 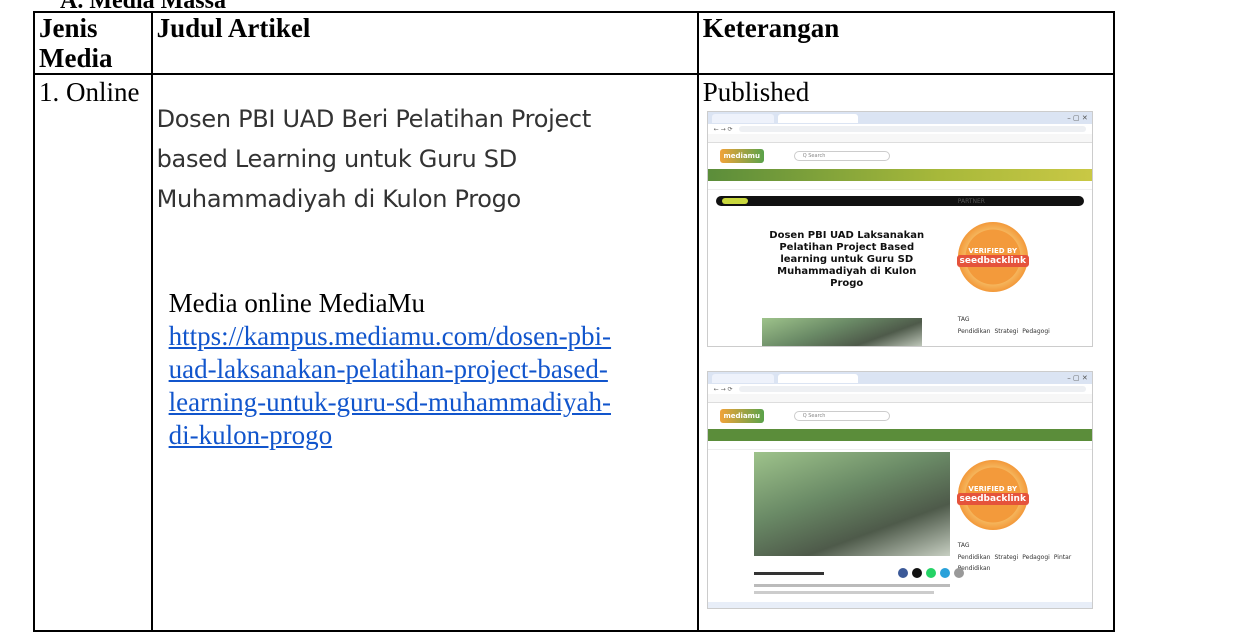 What do you see at coordinates (902, 573) in the screenshot?
I see `facebook-icon` at bounding box center [902, 573].